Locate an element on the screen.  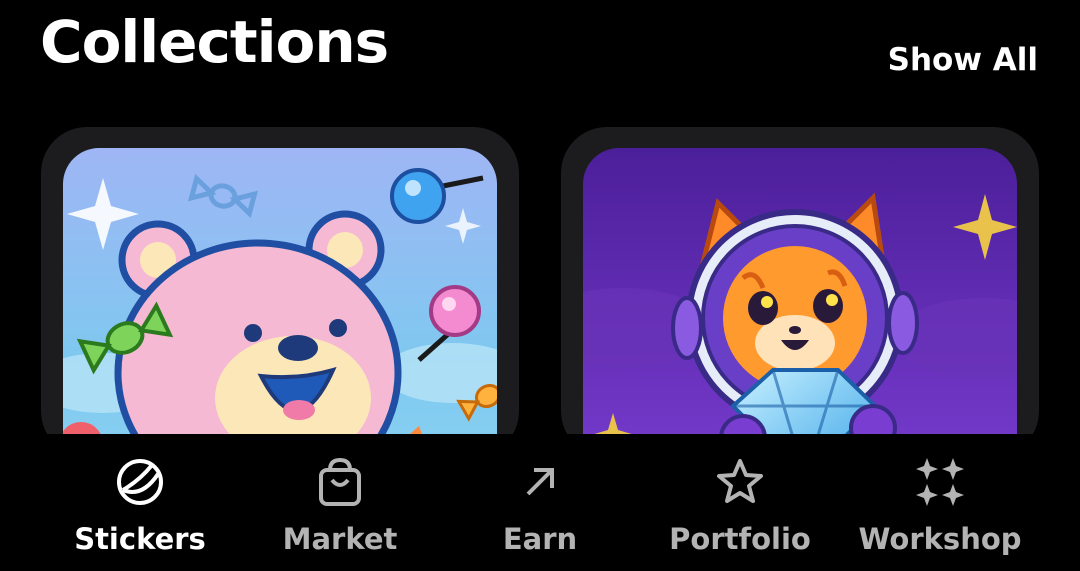
nav-item-workshop: Workshop is located at coordinates (940, 502).